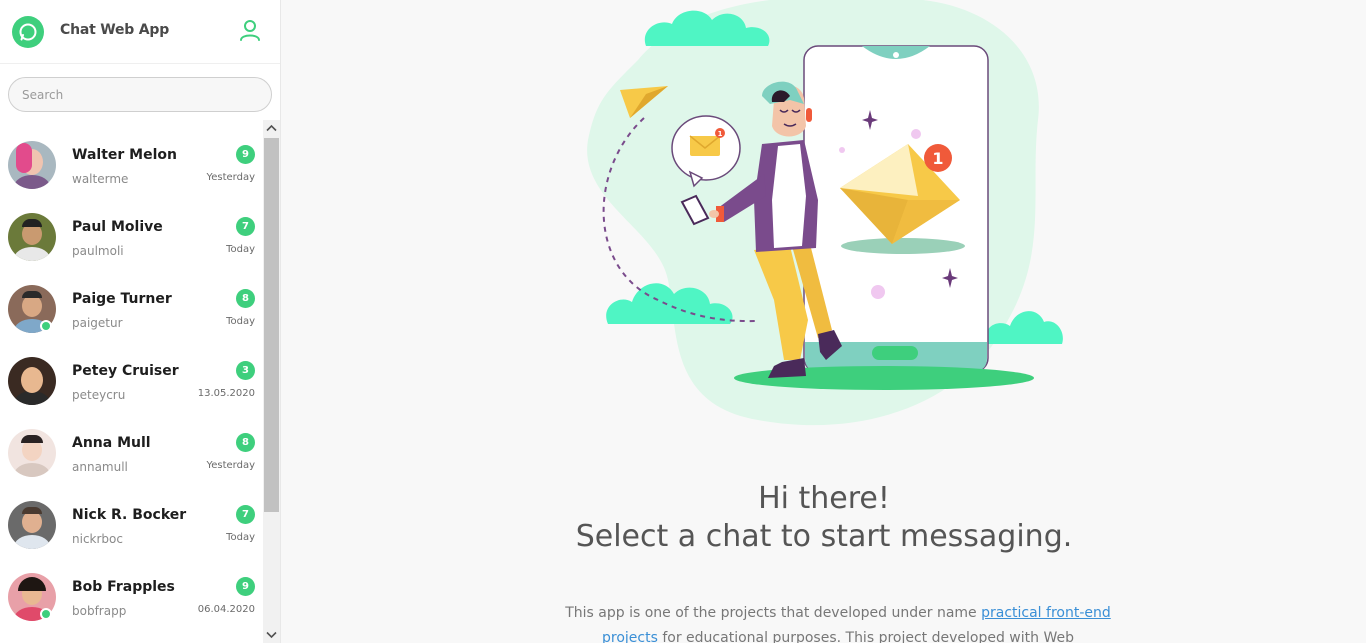  Describe the element at coordinates (98, 251) in the screenshot. I see `chat-username: paulmoli` at that location.